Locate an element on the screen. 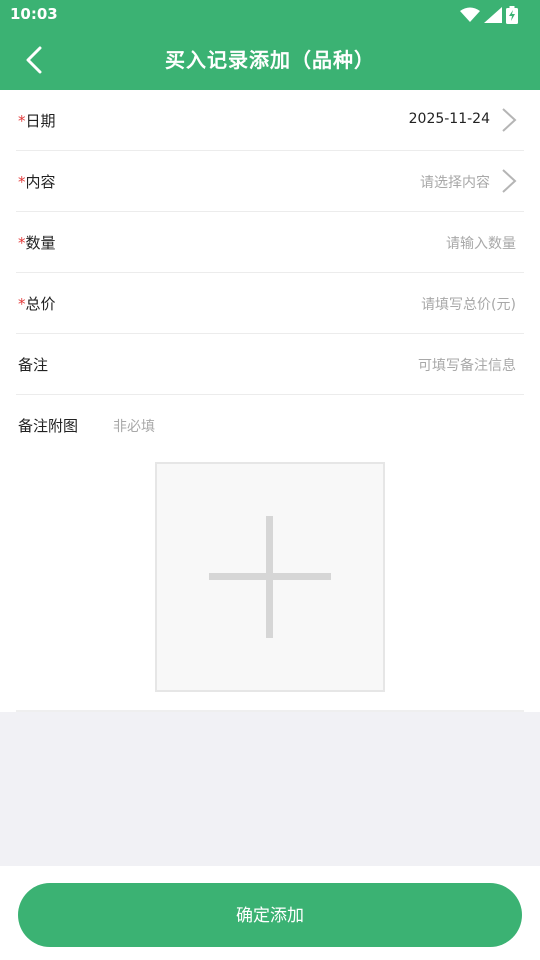 The image size is (540, 960). content-label: *内容 is located at coordinates (37, 181).